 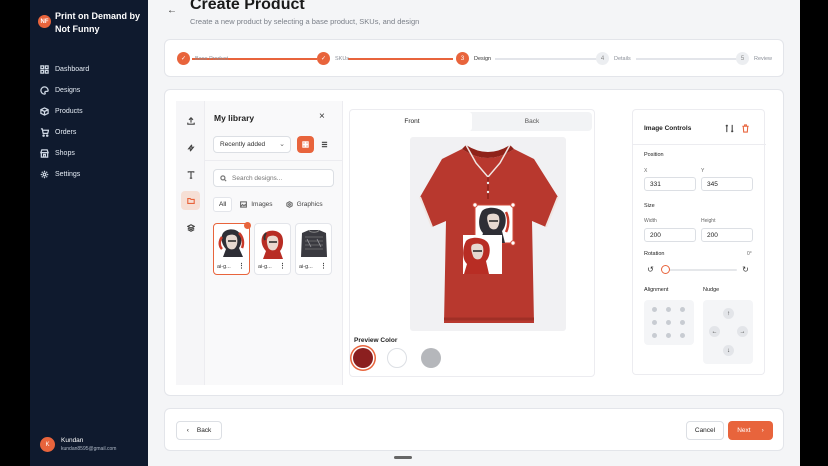 I want to click on filter-tab-all: All, so click(x=223, y=204).